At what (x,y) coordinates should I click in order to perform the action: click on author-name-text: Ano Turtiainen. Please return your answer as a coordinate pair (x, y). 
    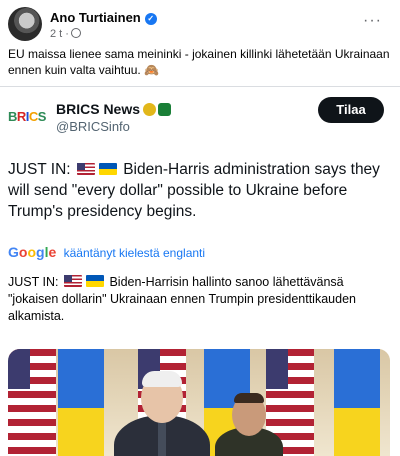
    Looking at the image, I should click on (95, 17).